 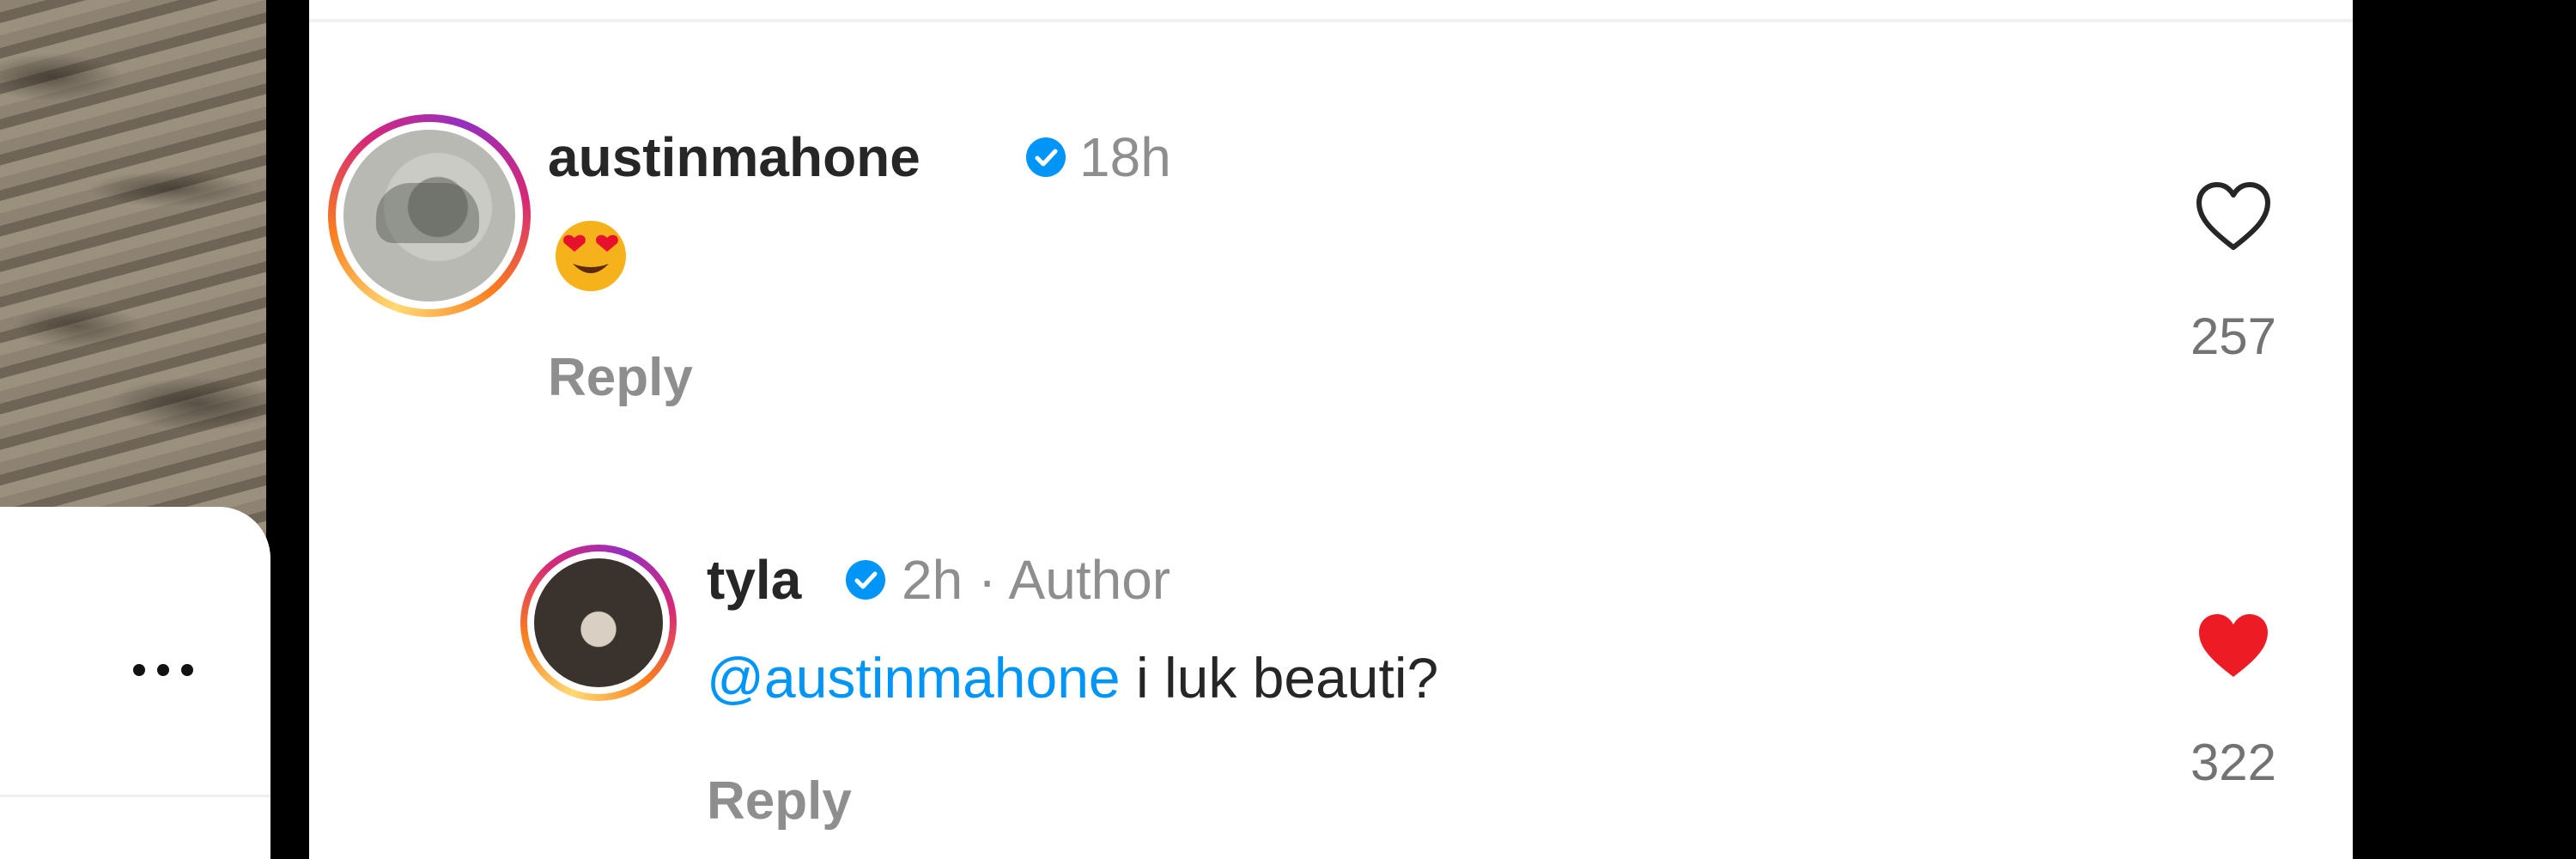 I want to click on comment-text: @austinmahone i luk beauti?, so click(x=1072, y=678).